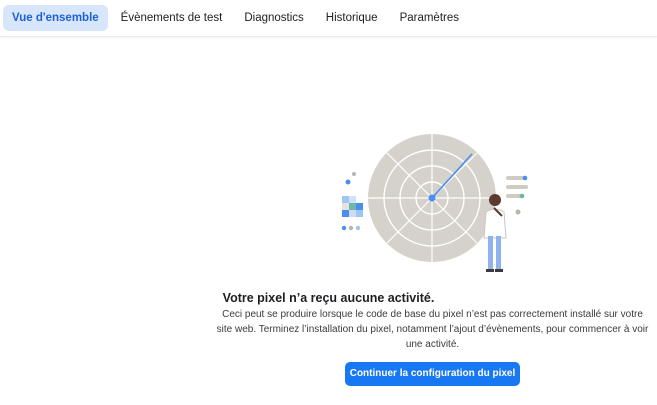 The image size is (657, 405). I want to click on list-bars-icon, so click(517, 195).